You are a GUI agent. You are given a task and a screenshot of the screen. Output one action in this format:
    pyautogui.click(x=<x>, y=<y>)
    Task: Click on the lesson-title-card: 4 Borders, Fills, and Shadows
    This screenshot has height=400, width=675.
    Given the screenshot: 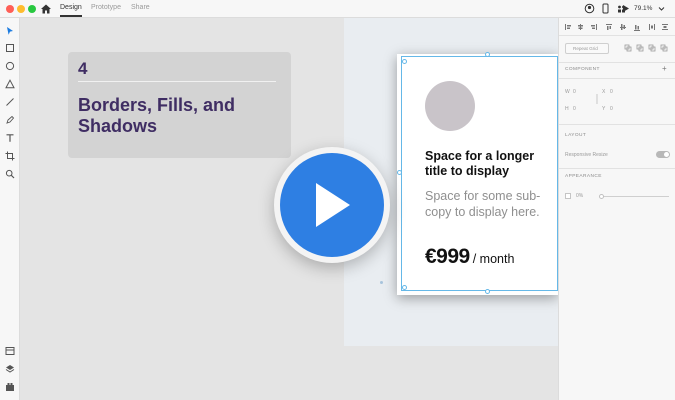 What is the action you would take?
    pyautogui.click(x=179, y=105)
    